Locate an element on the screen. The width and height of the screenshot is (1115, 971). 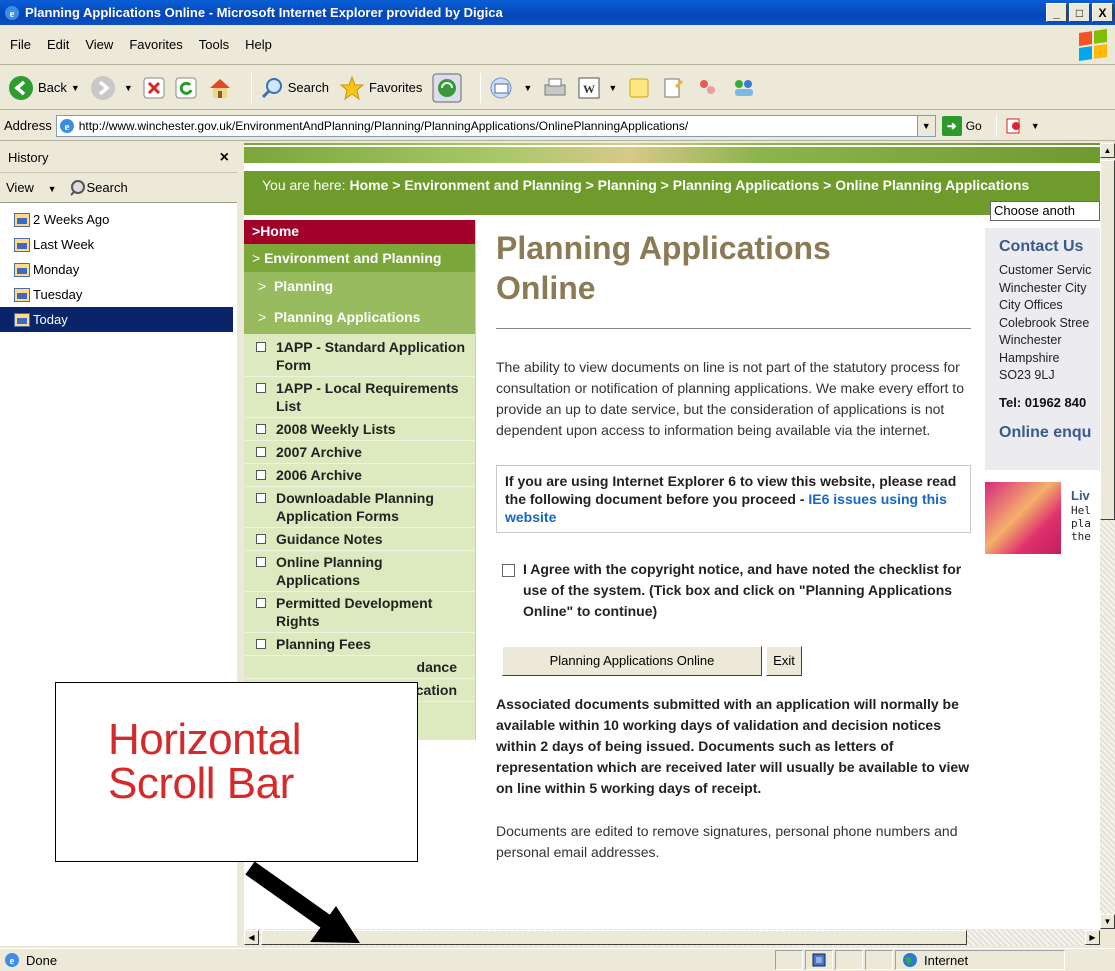
promo-banner: Liv Hel pla the is located at coordinates (1042, 518).